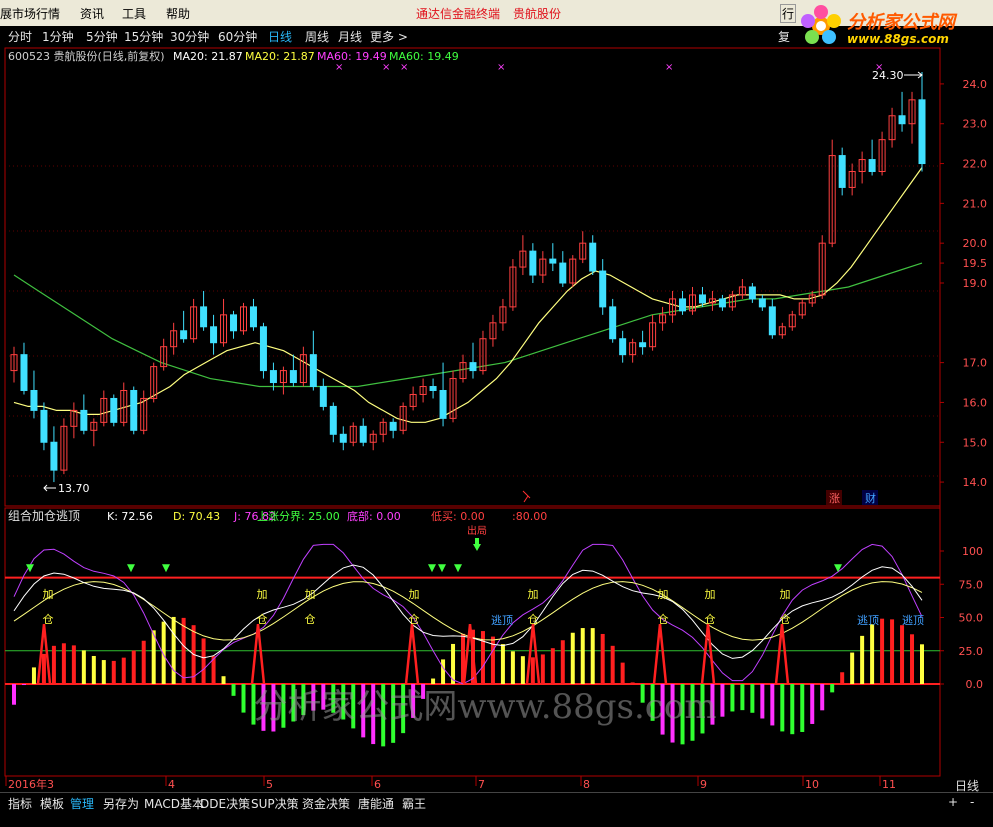 Image resolution: width=993 pixels, height=827 pixels. Describe the element at coordinates (275, 803) in the screenshot. I see `bottom-tab-6: SUP决策` at that location.